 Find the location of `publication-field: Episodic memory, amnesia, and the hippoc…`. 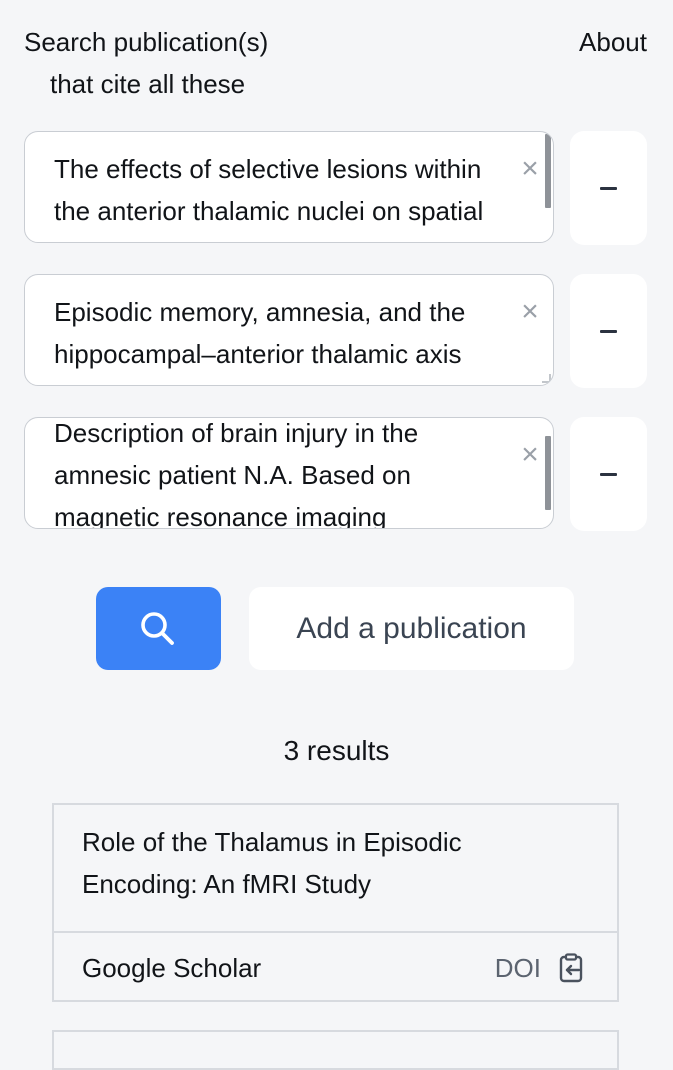

publication-field: Episodic memory, amnesia, and the hippoc… is located at coordinates (289, 330).